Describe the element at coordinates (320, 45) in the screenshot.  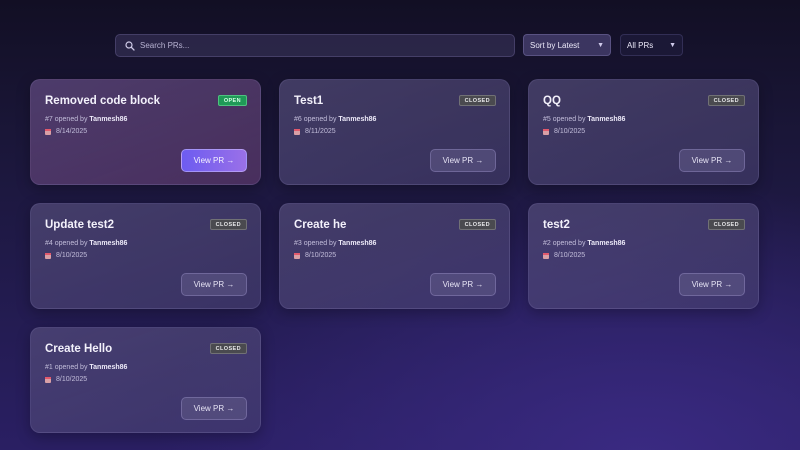
I see `search-input` at that location.